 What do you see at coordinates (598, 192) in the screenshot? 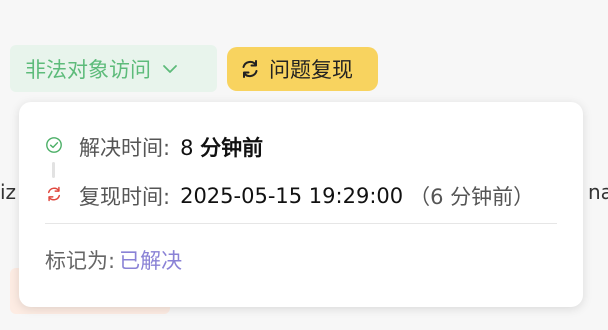
I see `background-row-text-right: na` at bounding box center [598, 192].